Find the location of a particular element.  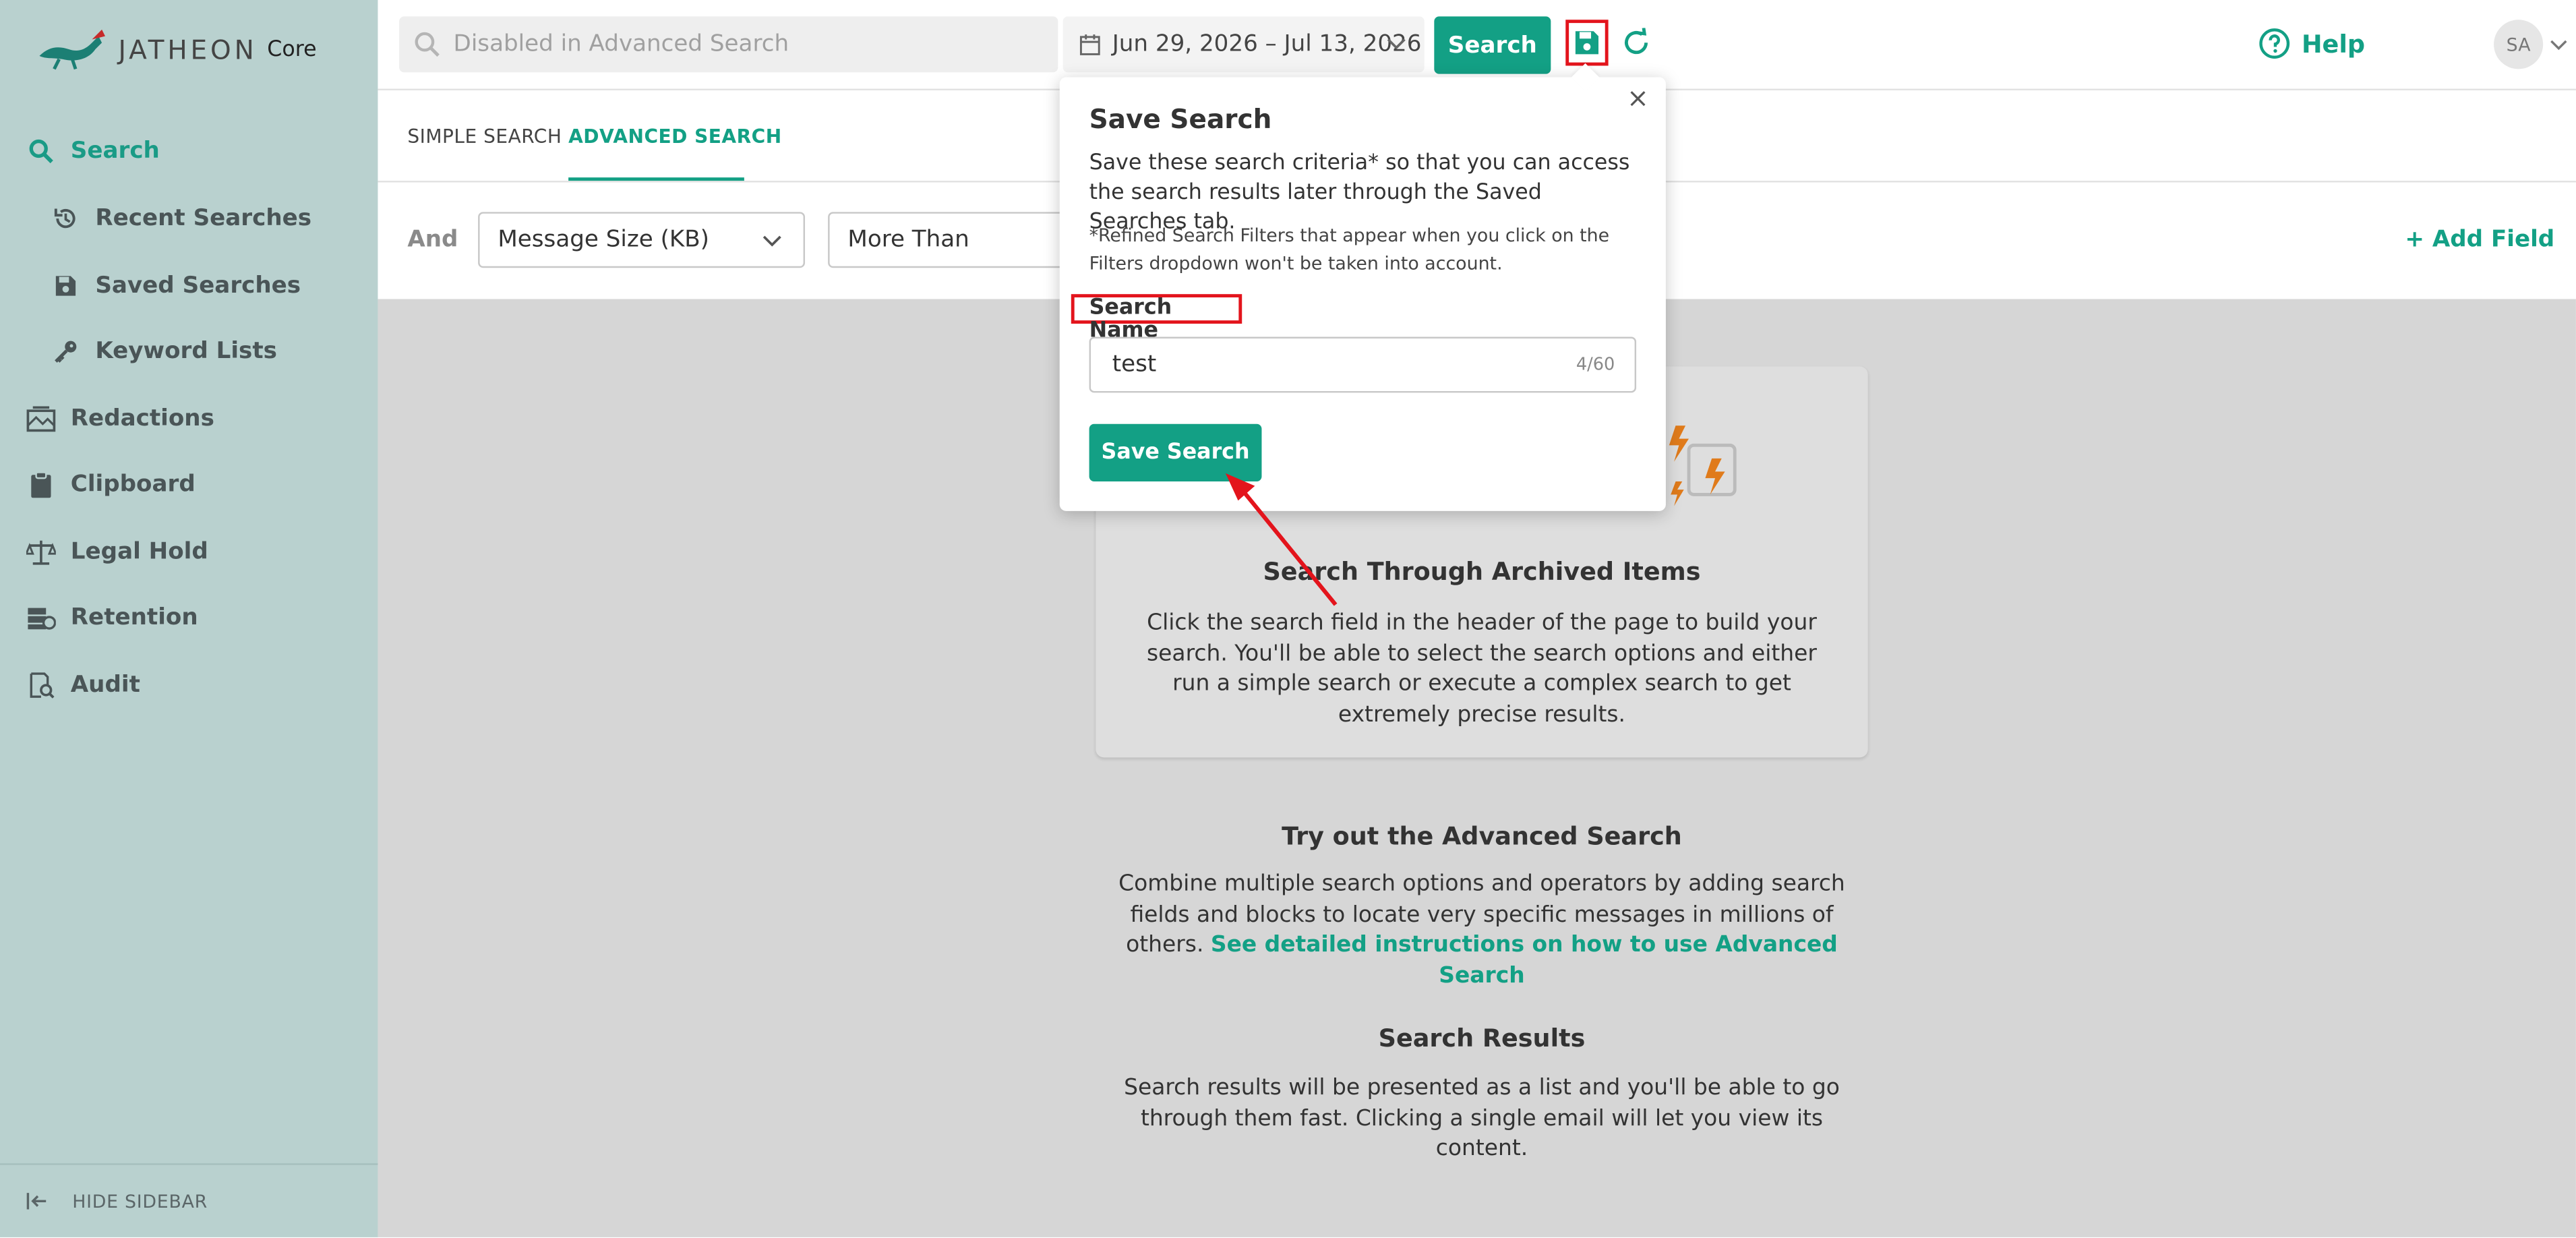

sidebar-item-label: Audit is located at coordinates (105, 685).